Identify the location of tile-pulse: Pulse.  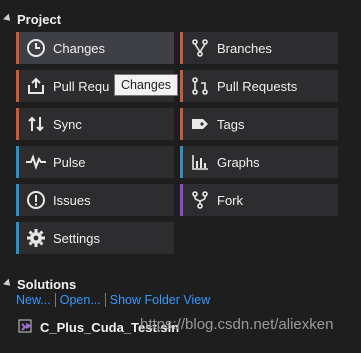
(95, 162).